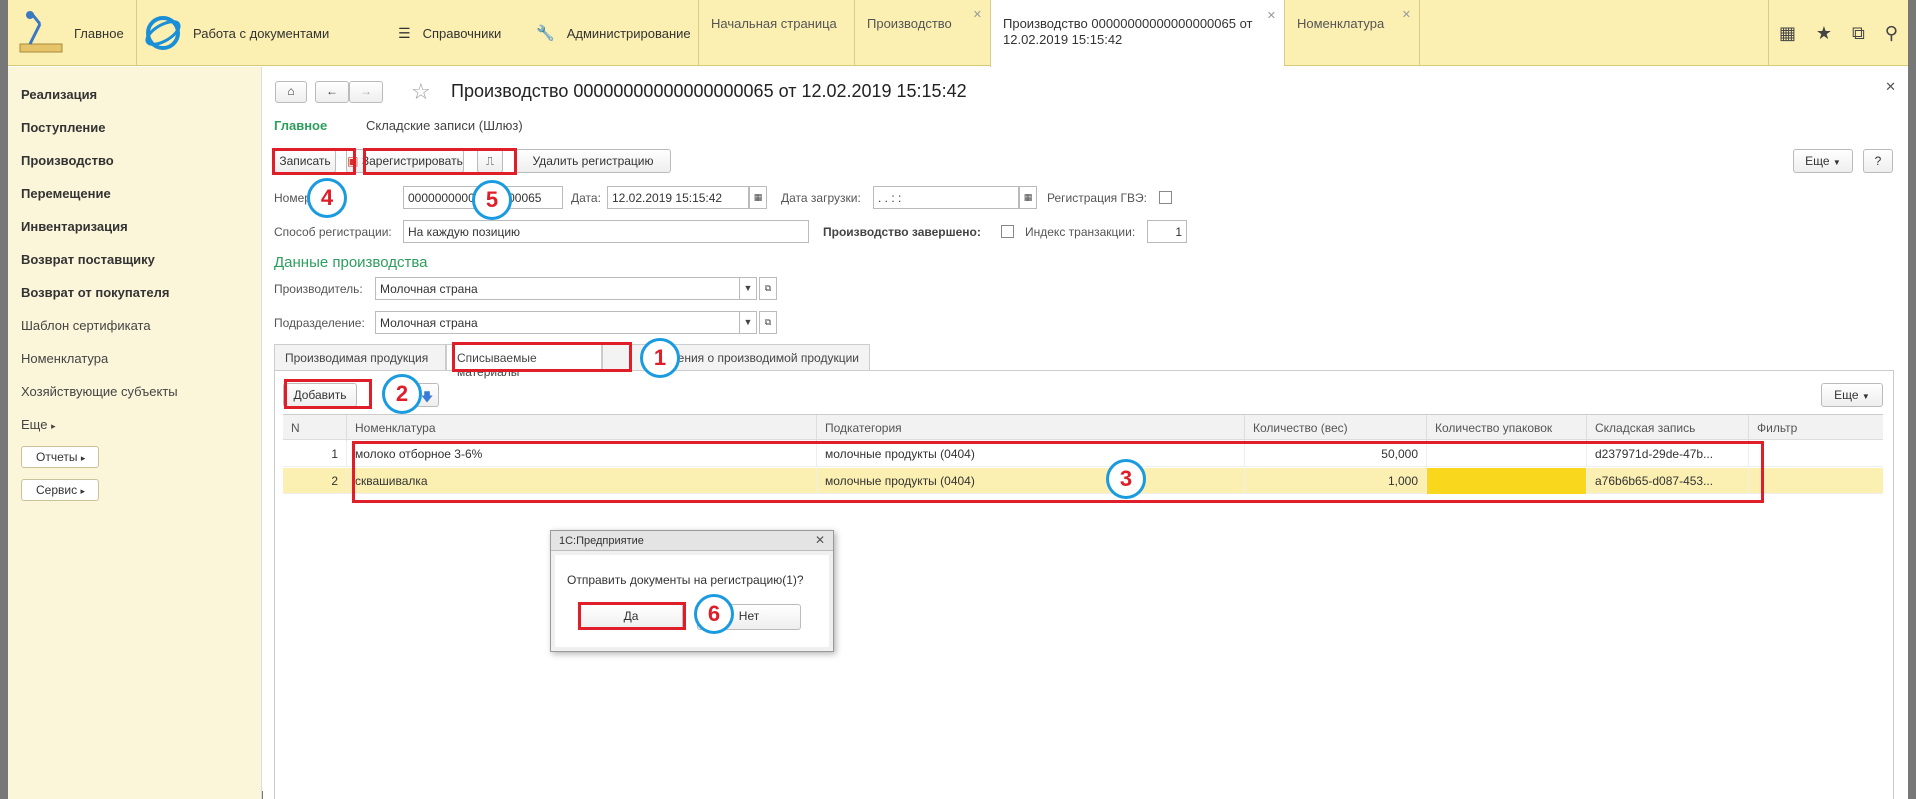  I want to click on reports-label: Отчеты, so click(57, 457).